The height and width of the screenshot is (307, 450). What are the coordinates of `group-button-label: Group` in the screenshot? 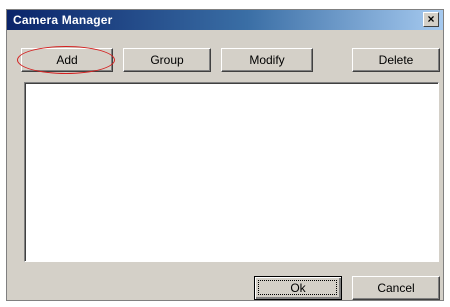 It's located at (167, 60).